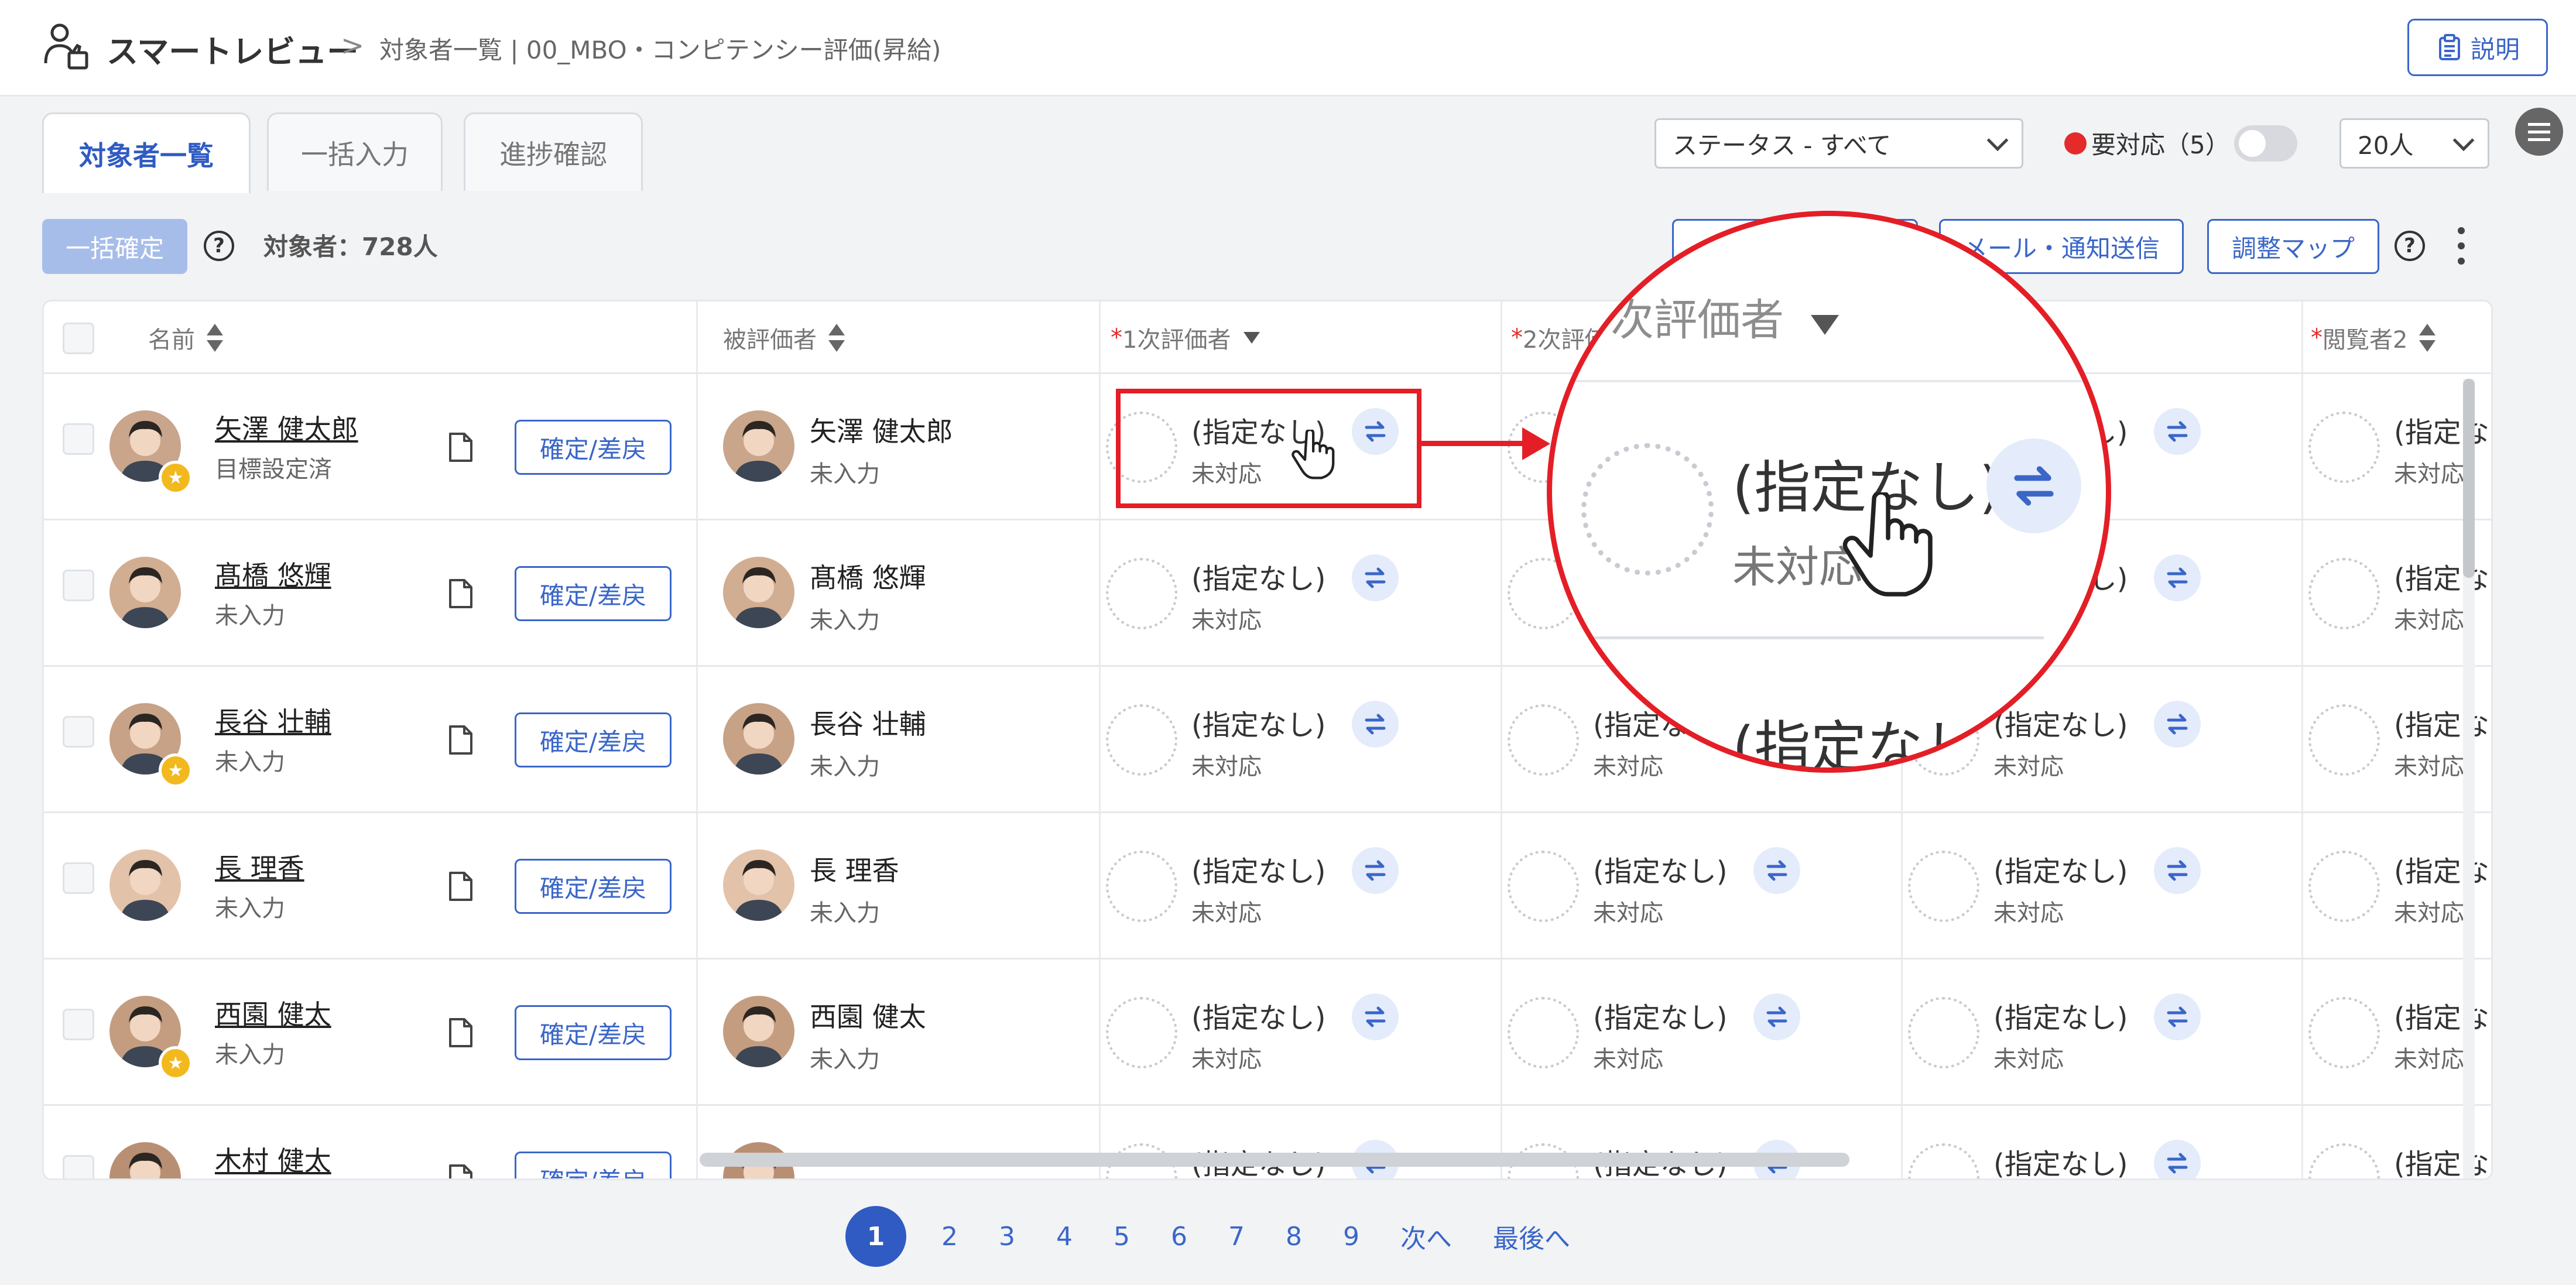 The image size is (2576, 1285). Describe the element at coordinates (78, 338) in the screenshot. I see `select-all-checkbox` at that location.